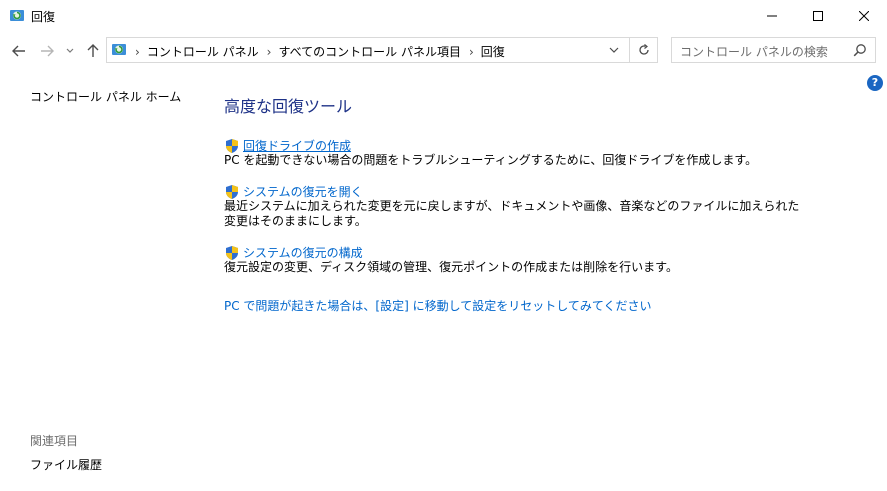 The height and width of the screenshot is (491, 887). I want to click on open-system-restore-link: システムの復元を開く, so click(293, 191).